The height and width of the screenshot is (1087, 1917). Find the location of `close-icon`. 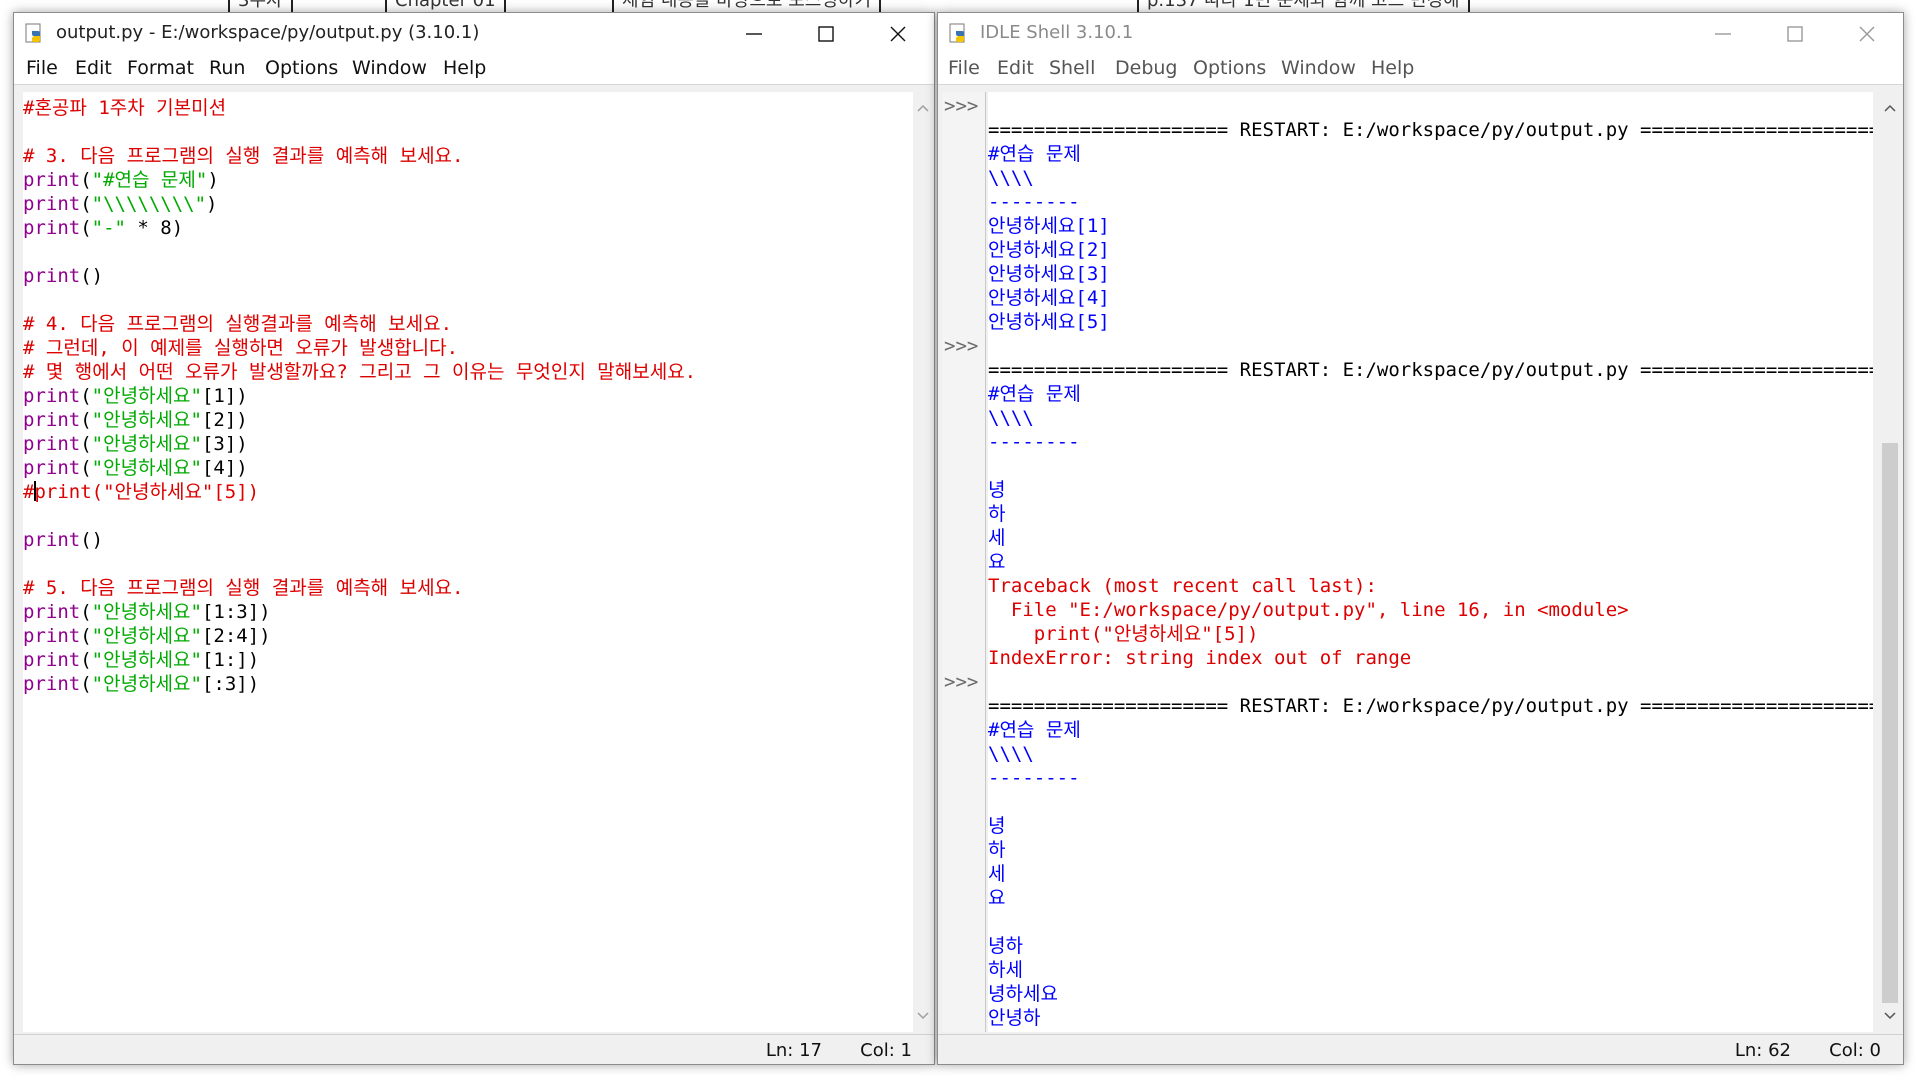

close-icon is located at coordinates (1867, 34).